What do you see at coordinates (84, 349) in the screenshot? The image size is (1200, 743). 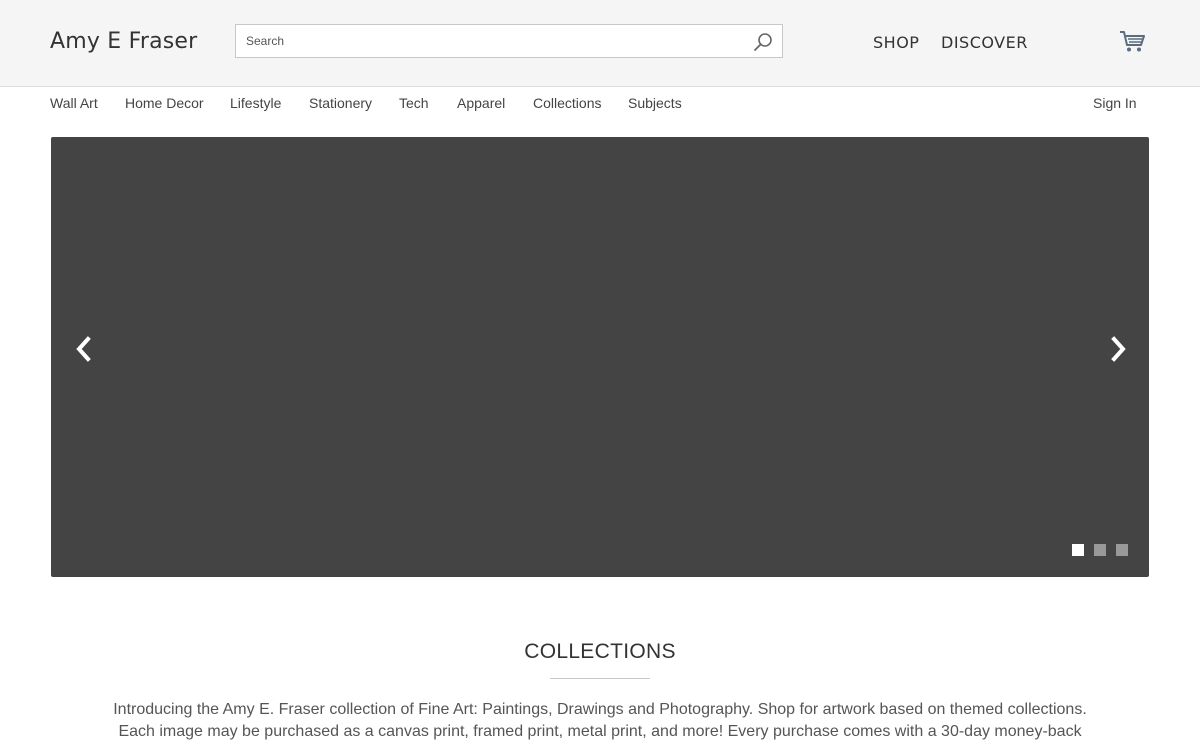 I see `chevron-left-icon` at bounding box center [84, 349].